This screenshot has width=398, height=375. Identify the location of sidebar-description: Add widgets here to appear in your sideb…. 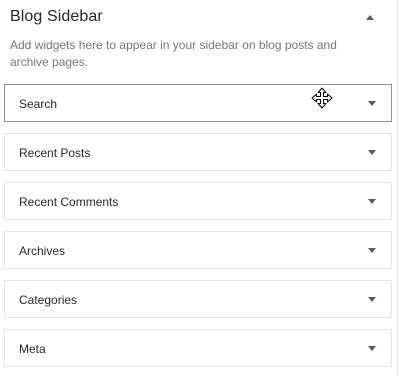
(173, 53).